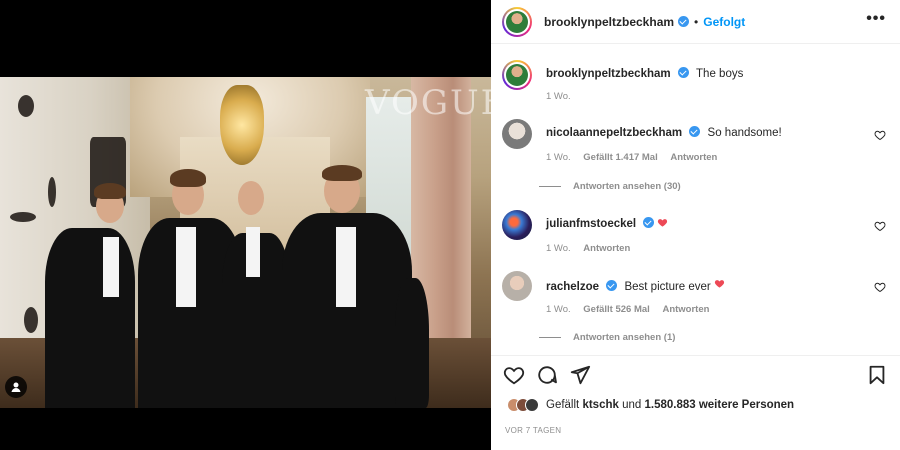 This screenshot has width=900, height=450. I want to click on caption-time: 1 Wo., so click(558, 96).